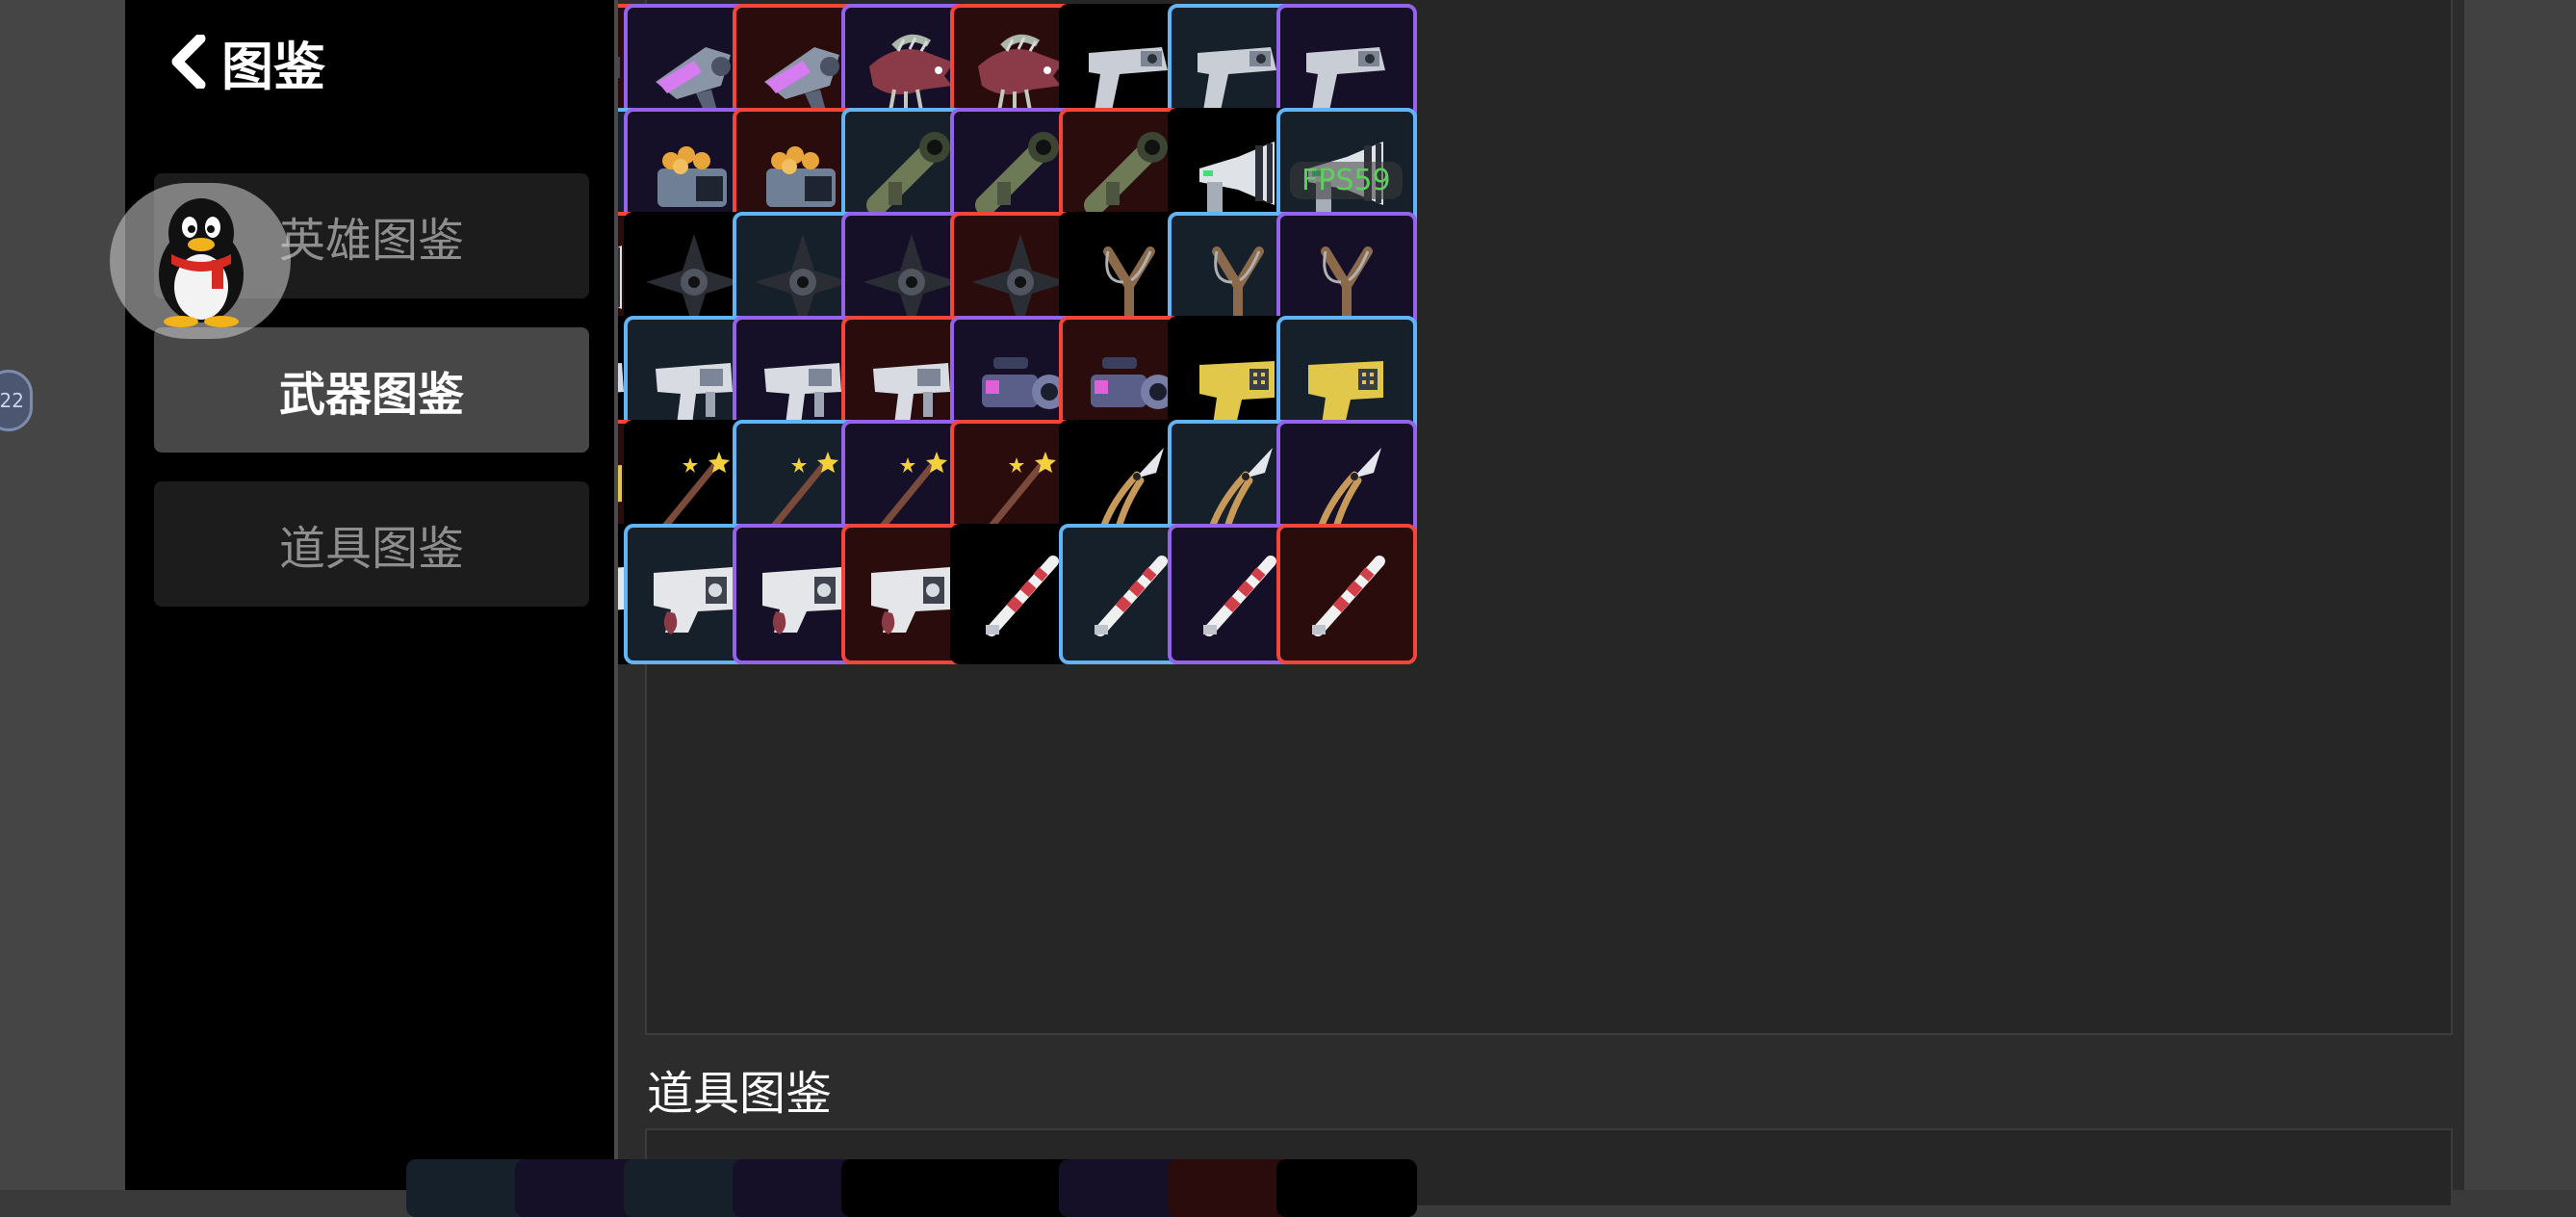 The image size is (2576, 1217). What do you see at coordinates (63, 595) in the screenshot?
I see `left-backdrop` at bounding box center [63, 595].